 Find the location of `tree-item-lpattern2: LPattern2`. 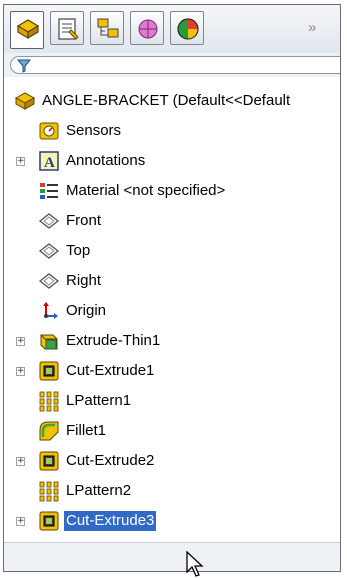

tree-item-lpattern2: LPattern2 is located at coordinates (85, 491).